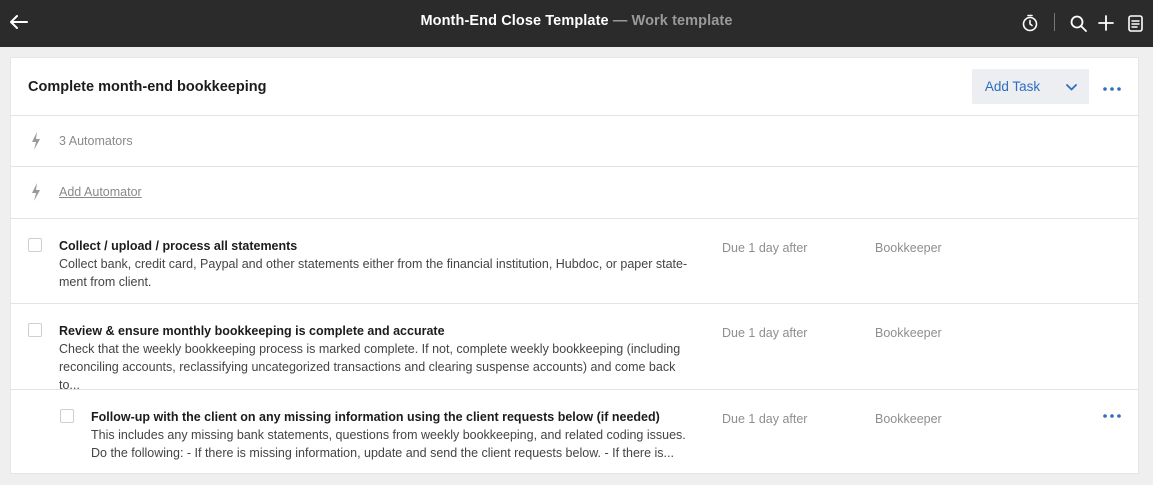 Image resolution: width=1153 pixels, height=485 pixels. Describe the element at coordinates (1030, 23) in the screenshot. I see `timer-icon` at that location.